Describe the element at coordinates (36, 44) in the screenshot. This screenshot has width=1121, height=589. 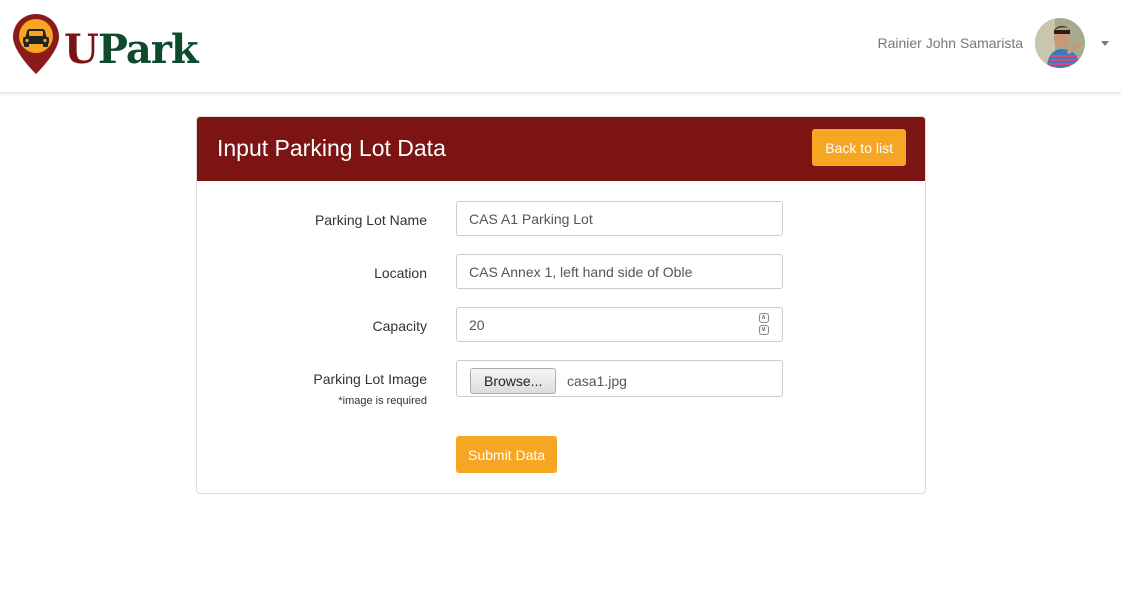
I see `map-pin-car-icon` at that location.